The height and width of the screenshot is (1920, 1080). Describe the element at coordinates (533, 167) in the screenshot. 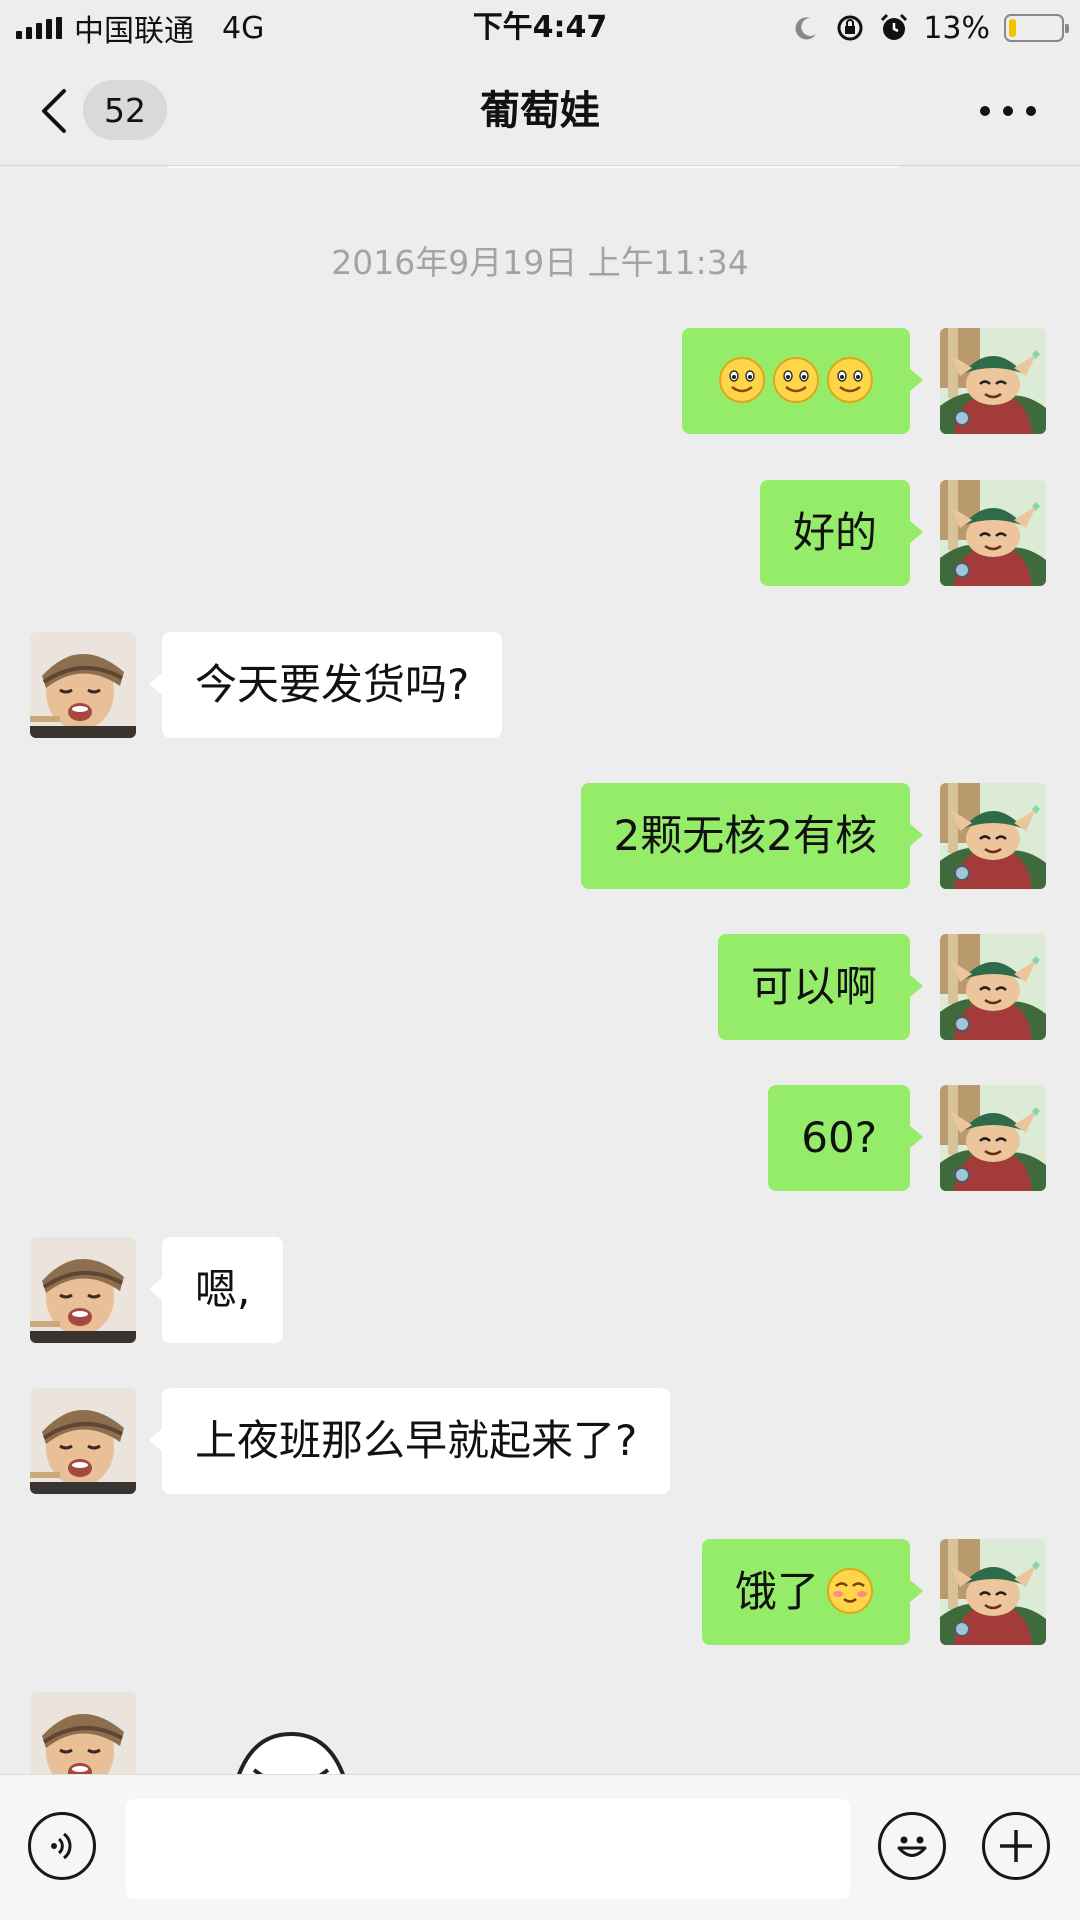

I see `header-divider` at that location.